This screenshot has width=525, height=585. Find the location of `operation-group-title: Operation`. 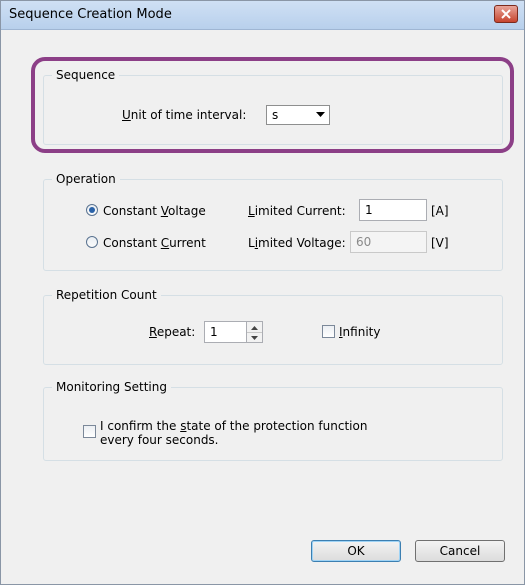

operation-group-title: Operation is located at coordinates (86, 179).